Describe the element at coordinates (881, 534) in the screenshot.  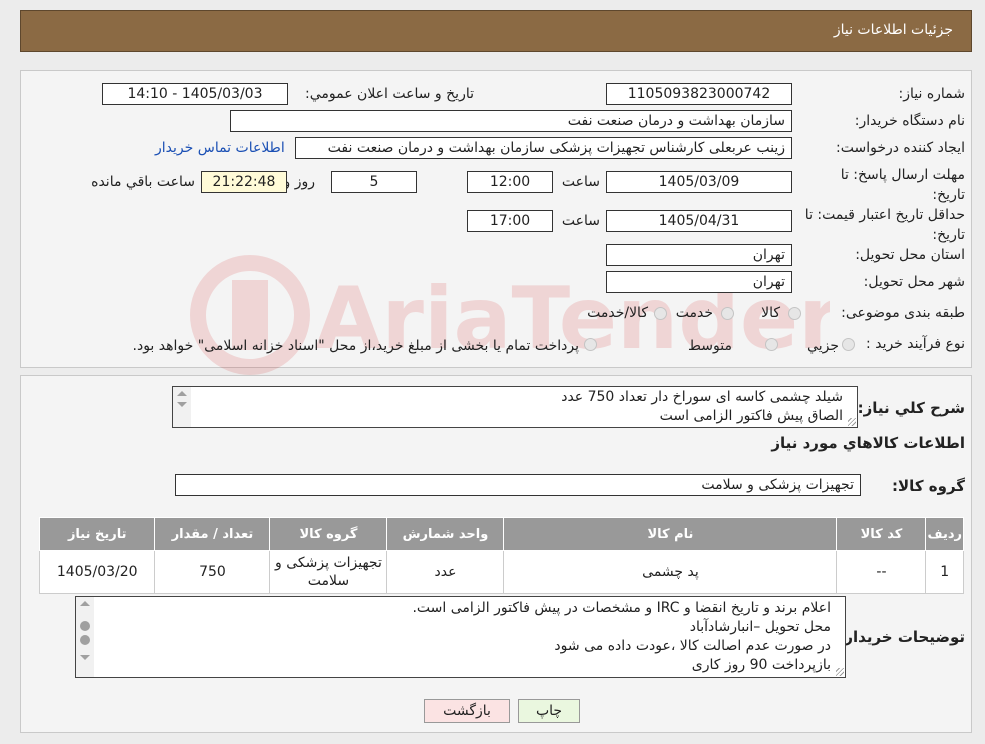
I see `col-code: کد کالا` at that location.